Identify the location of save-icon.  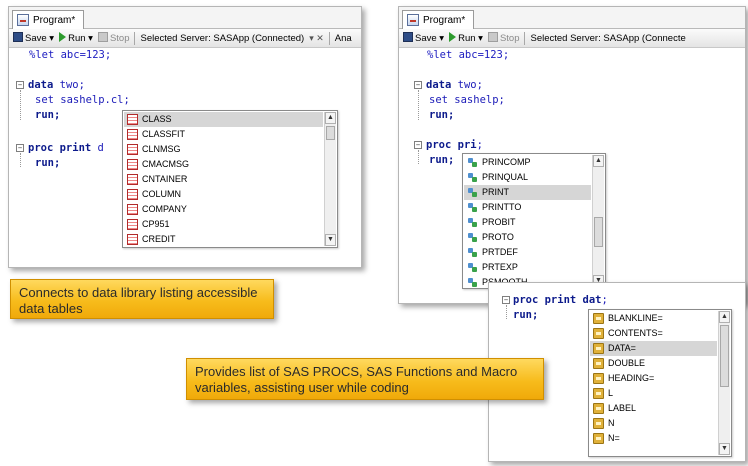
(408, 37).